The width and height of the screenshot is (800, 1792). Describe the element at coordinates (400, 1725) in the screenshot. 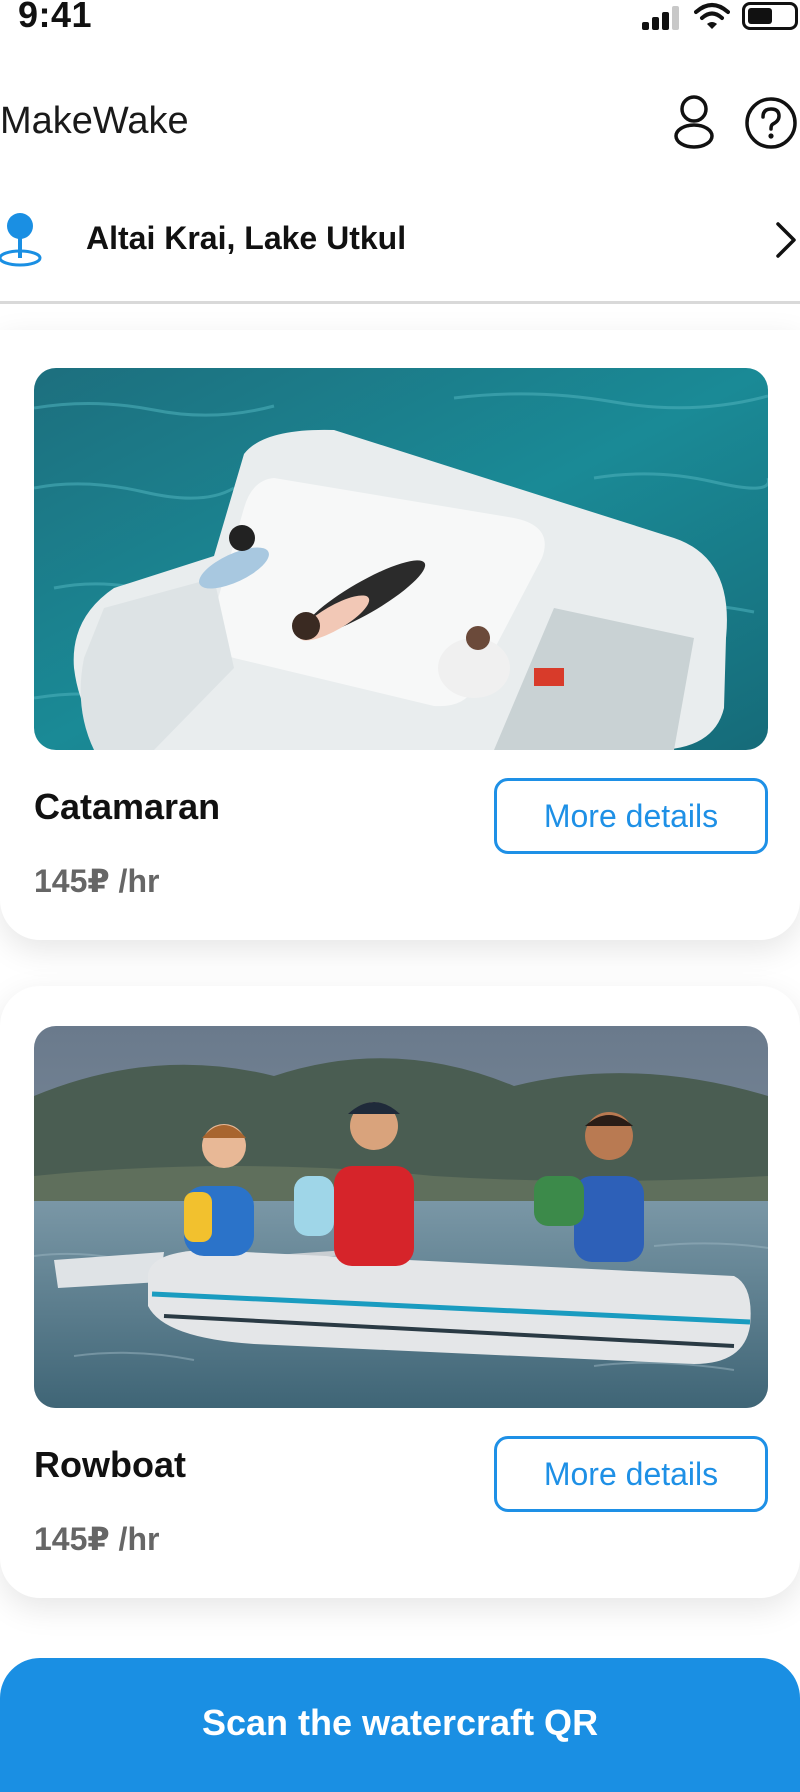

I see `scan-qr-button: Scan the watercraft QR` at that location.